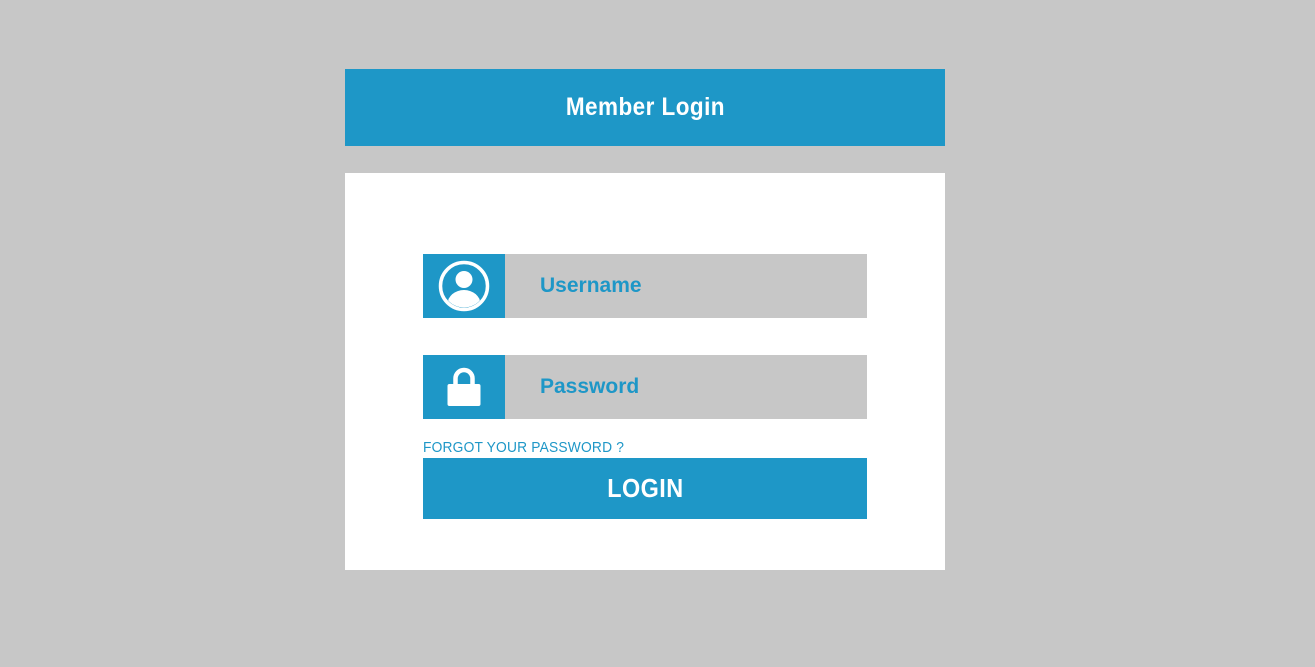 This screenshot has width=1315, height=667. I want to click on login-button-label: LOGIN, so click(645, 488).